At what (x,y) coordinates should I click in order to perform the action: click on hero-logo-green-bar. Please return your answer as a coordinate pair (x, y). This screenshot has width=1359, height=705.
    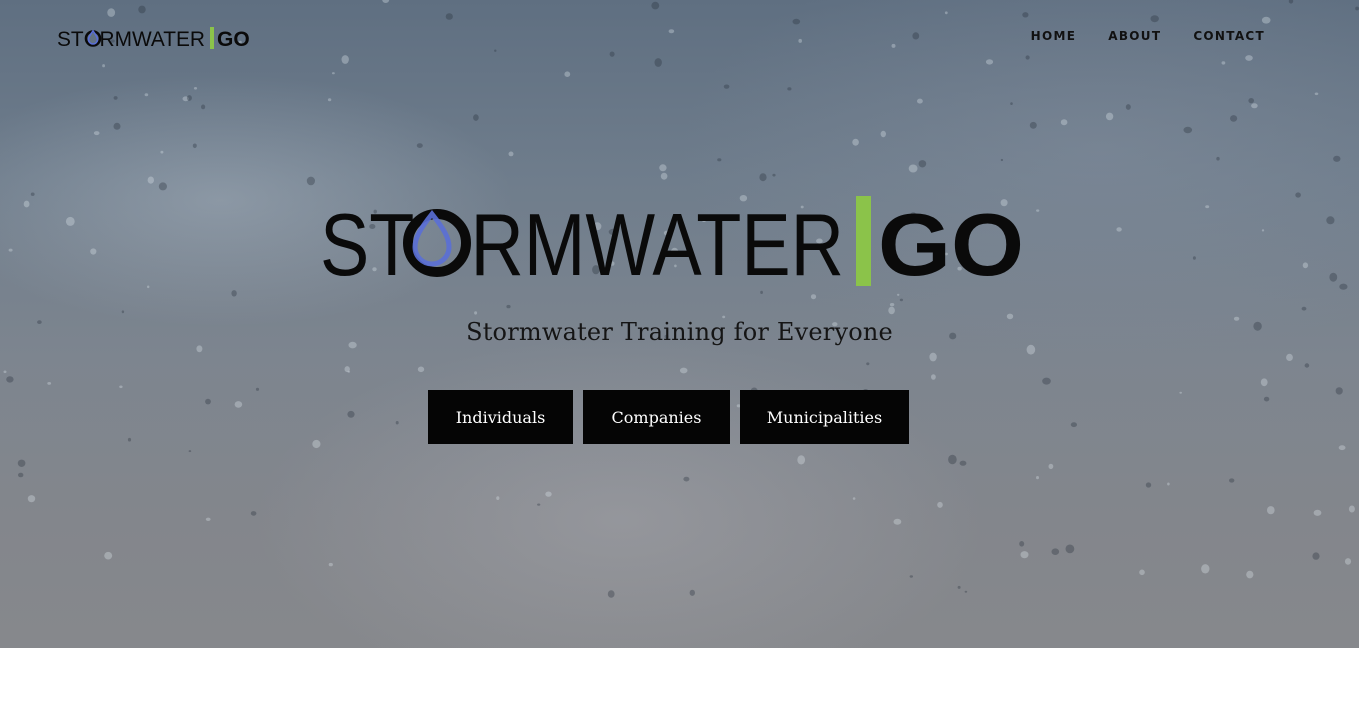
    Looking at the image, I should click on (863, 241).